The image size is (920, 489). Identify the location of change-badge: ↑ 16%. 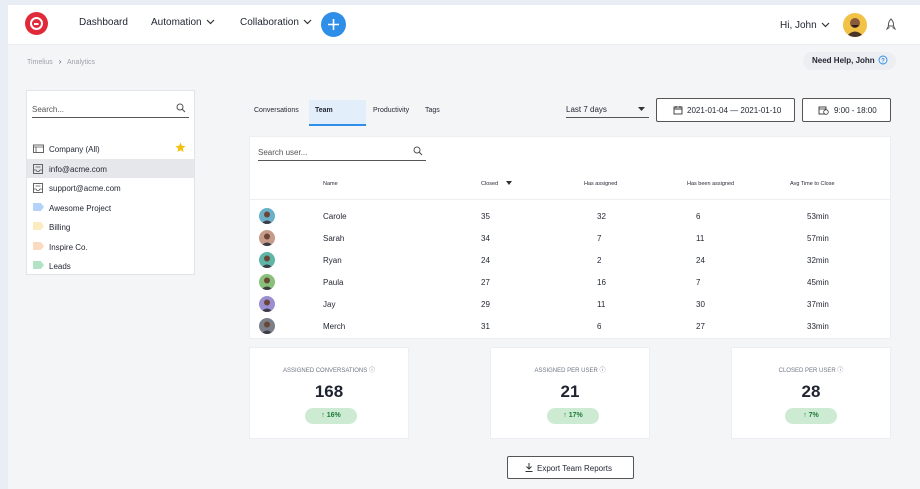
(331, 416).